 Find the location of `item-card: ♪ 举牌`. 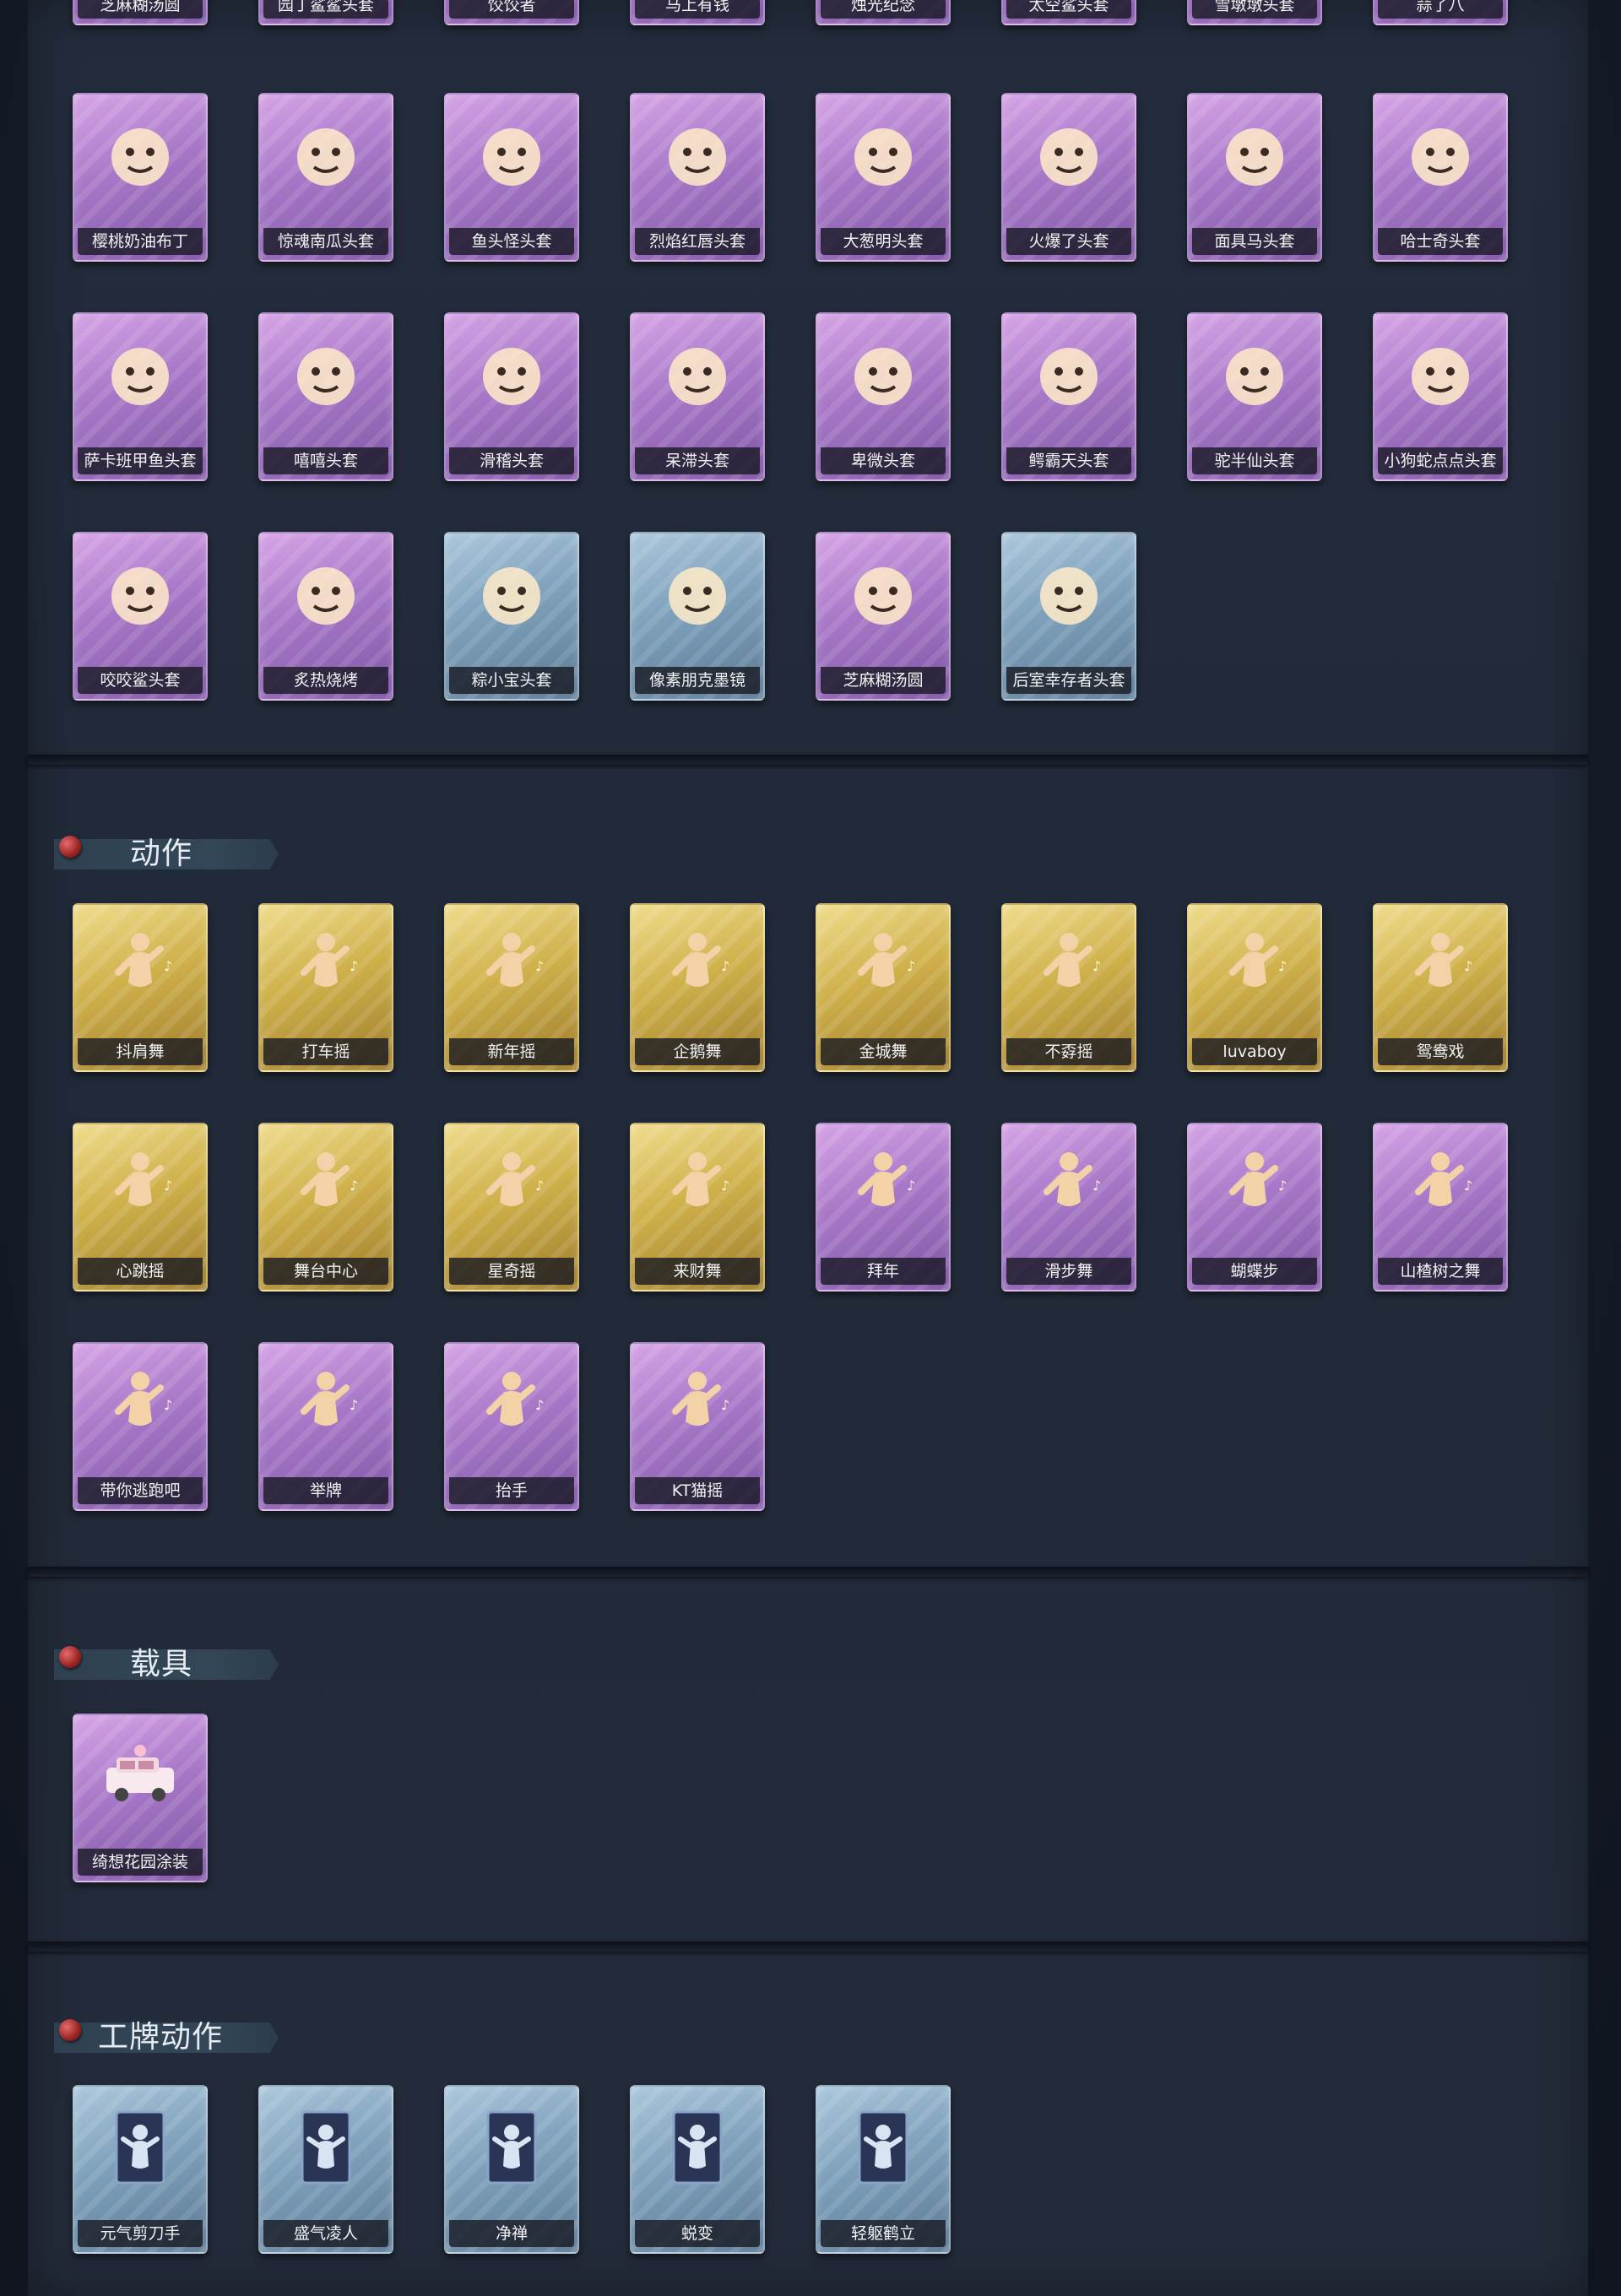

item-card: ♪ 举牌 is located at coordinates (325, 1426).